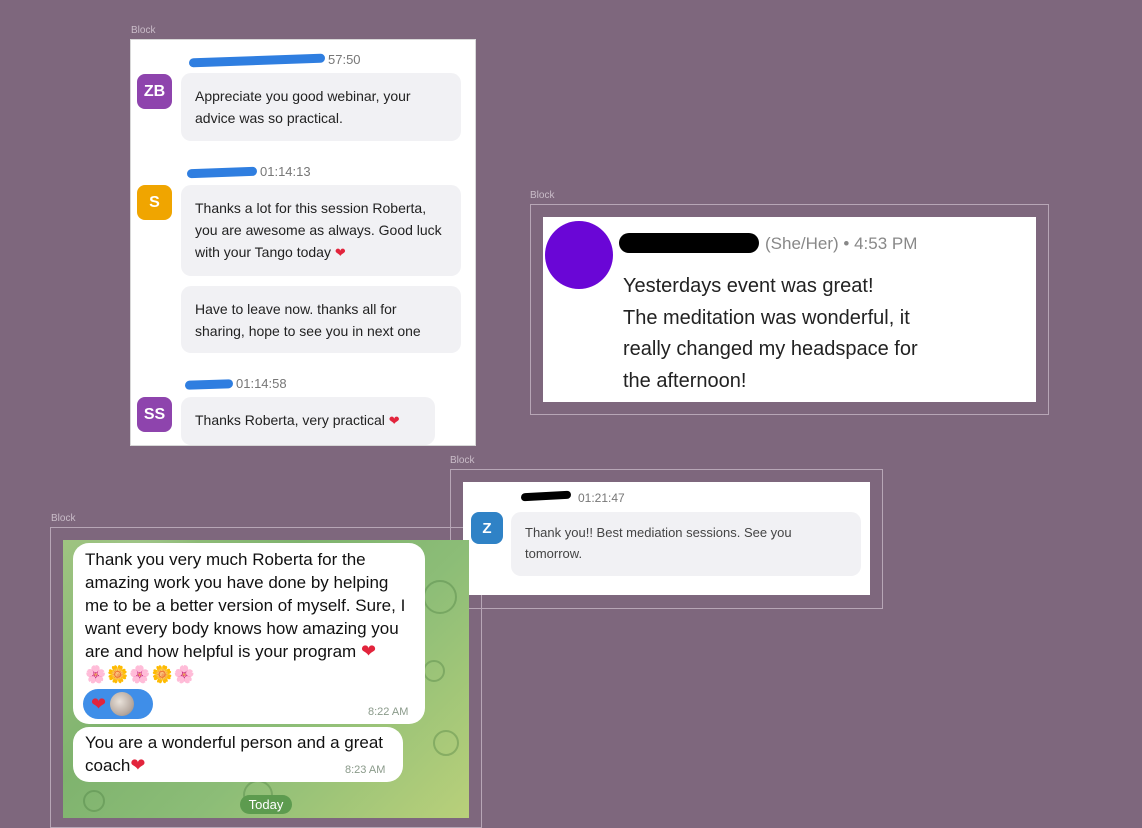 The height and width of the screenshot is (828, 1142). What do you see at coordinates (685, 380) in the screenshot?
I see `message-line: the afternoon!` at bounding box center [685, 380].